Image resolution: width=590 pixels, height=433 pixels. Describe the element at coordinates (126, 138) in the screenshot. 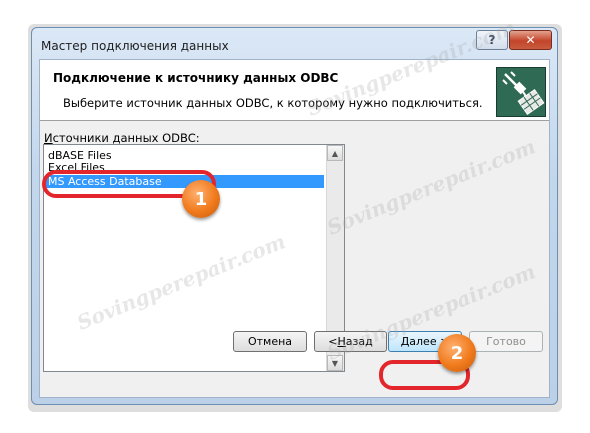

I see `data-sources-label-text: сточники данных ODBC:` at that location.